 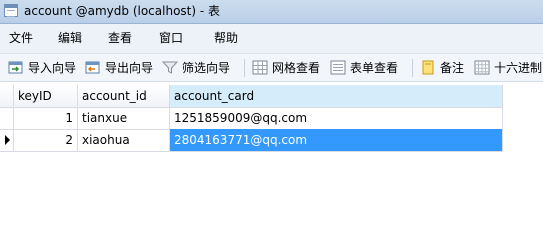 I want to click on import-wizard-button: 导入向导, so click(x=44, y=67).